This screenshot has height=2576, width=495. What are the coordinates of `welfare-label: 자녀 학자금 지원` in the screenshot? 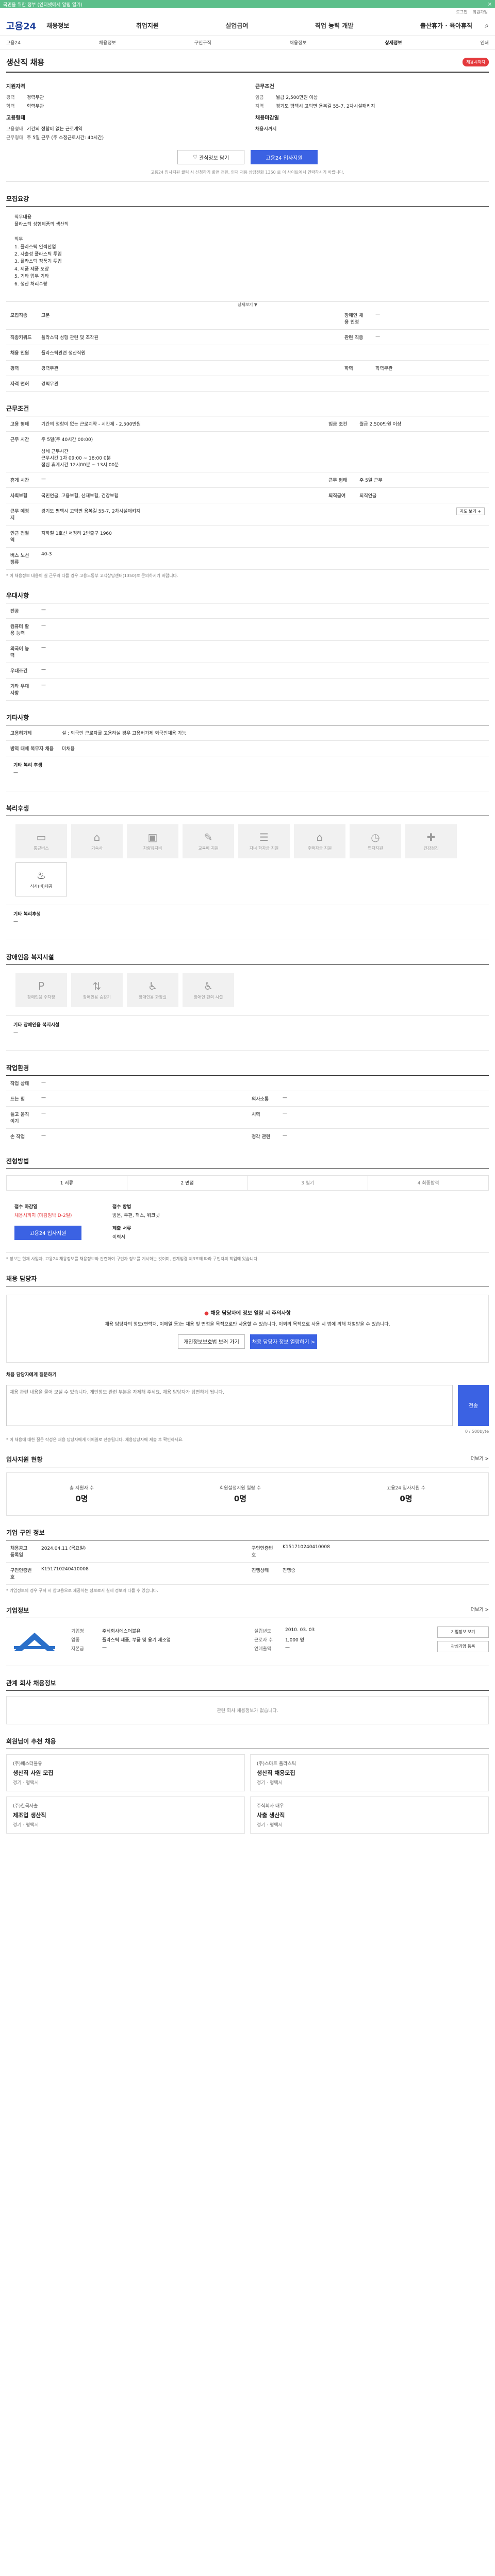 It's located at (264, 848).